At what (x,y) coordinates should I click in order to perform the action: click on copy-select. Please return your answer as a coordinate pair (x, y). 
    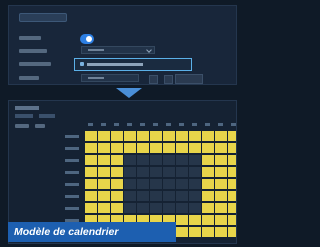
    Looking at the image, I should click on (110, 78).